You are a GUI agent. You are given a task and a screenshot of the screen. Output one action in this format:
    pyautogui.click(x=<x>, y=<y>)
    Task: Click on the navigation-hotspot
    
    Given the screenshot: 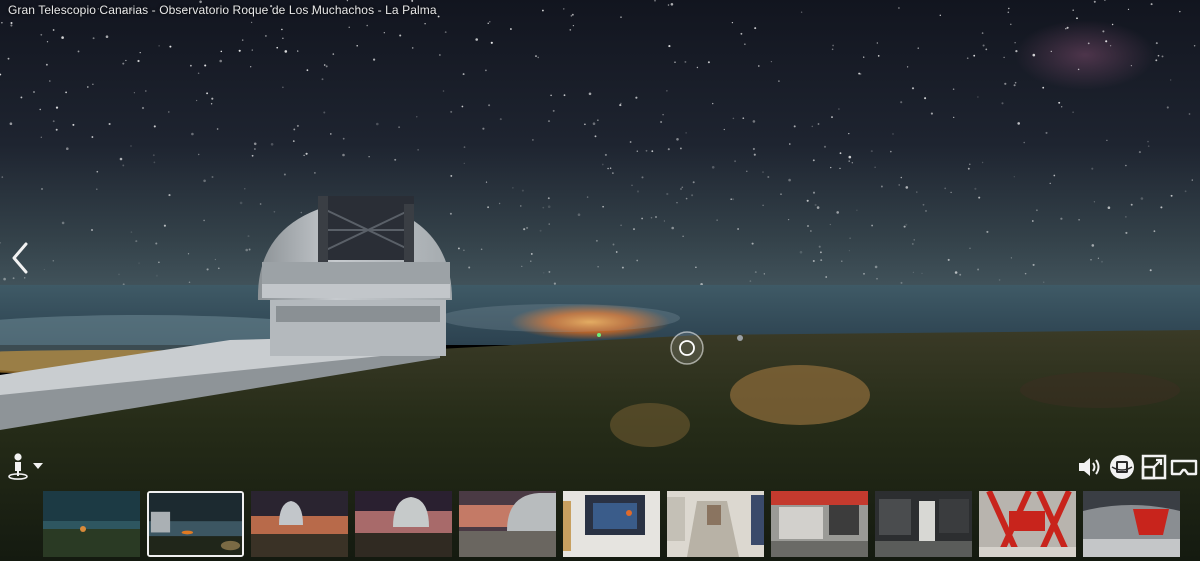 What is the action you would take?
    pyautogui.click(x=687, y=348)
    